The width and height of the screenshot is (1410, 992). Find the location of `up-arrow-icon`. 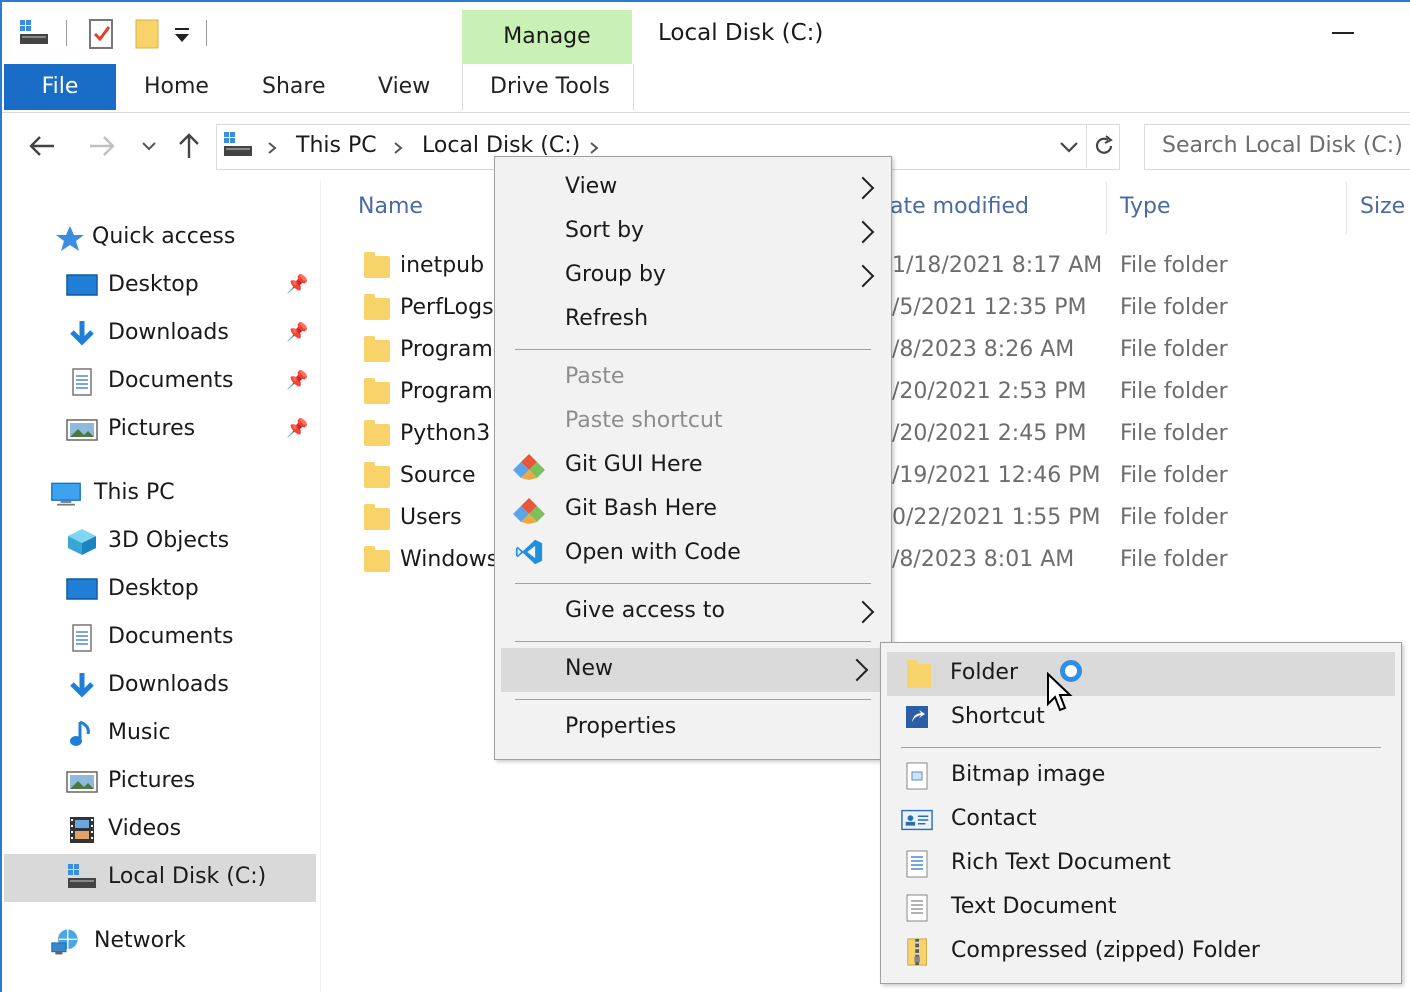

up-arrow-icon is located at coordinates (189, 146).